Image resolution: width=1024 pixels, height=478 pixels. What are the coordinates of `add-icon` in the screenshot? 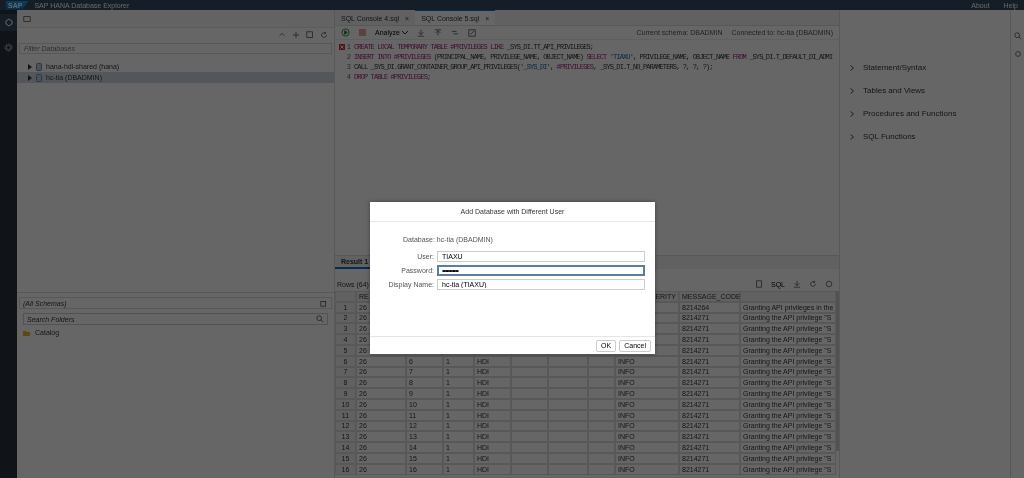 It's located at (296, 35).